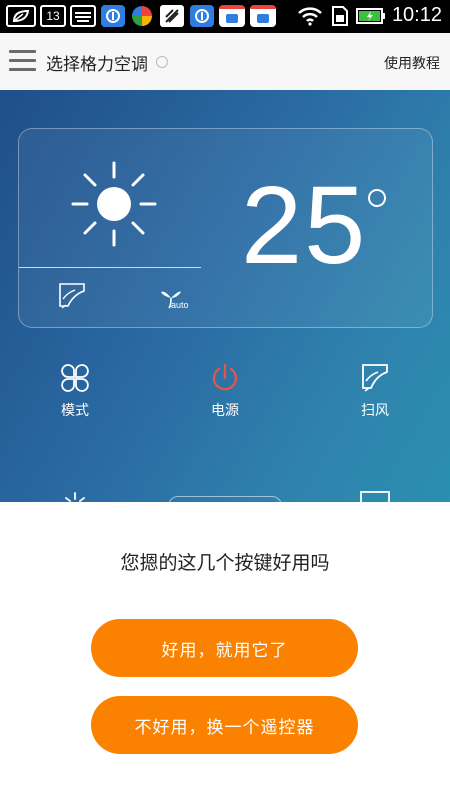  What do you see at coordinates (225, 377) in the screenshot?
I see `power-icon` at bounding box center [225, 377].